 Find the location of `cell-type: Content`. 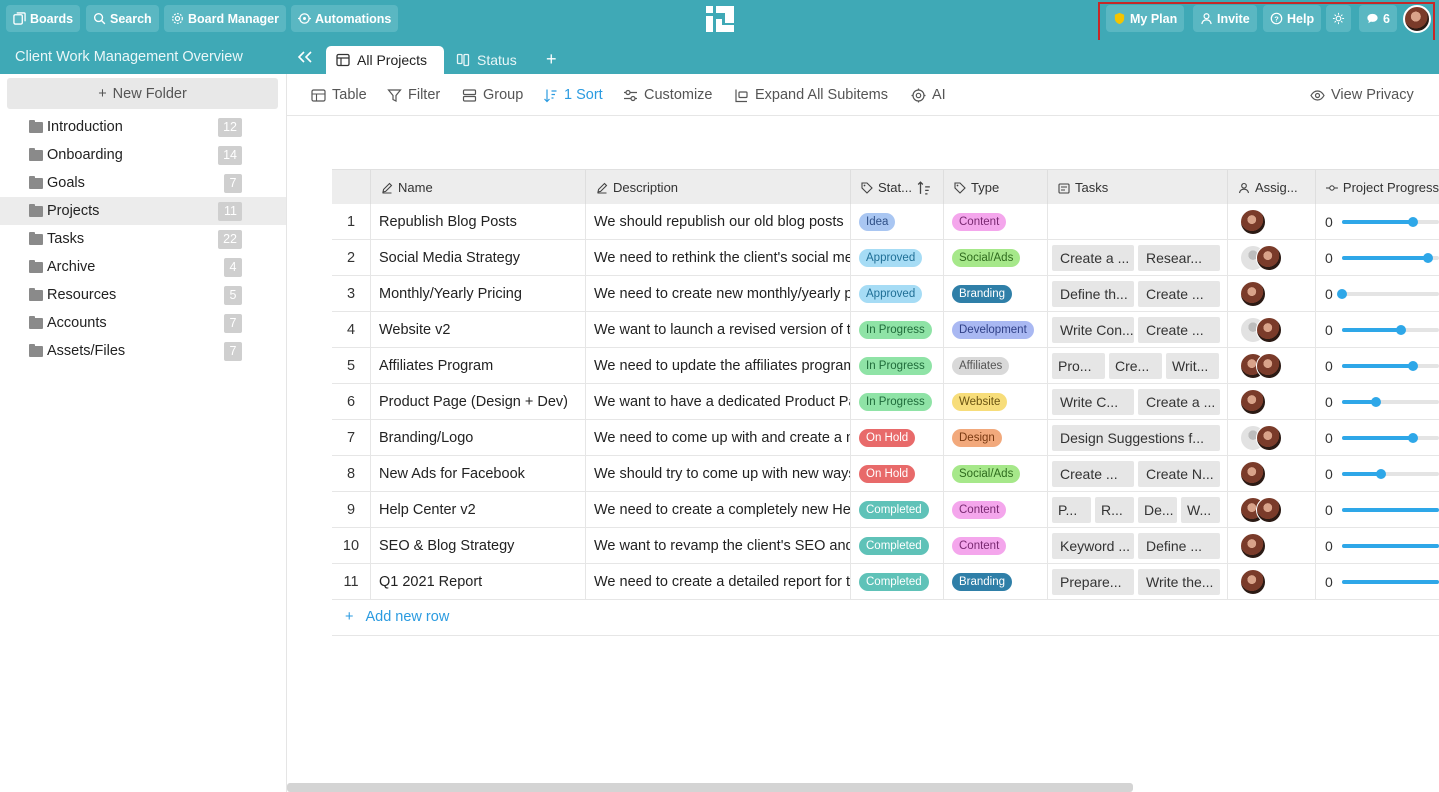

cell-type: Content is located at coordinates (995, 510).